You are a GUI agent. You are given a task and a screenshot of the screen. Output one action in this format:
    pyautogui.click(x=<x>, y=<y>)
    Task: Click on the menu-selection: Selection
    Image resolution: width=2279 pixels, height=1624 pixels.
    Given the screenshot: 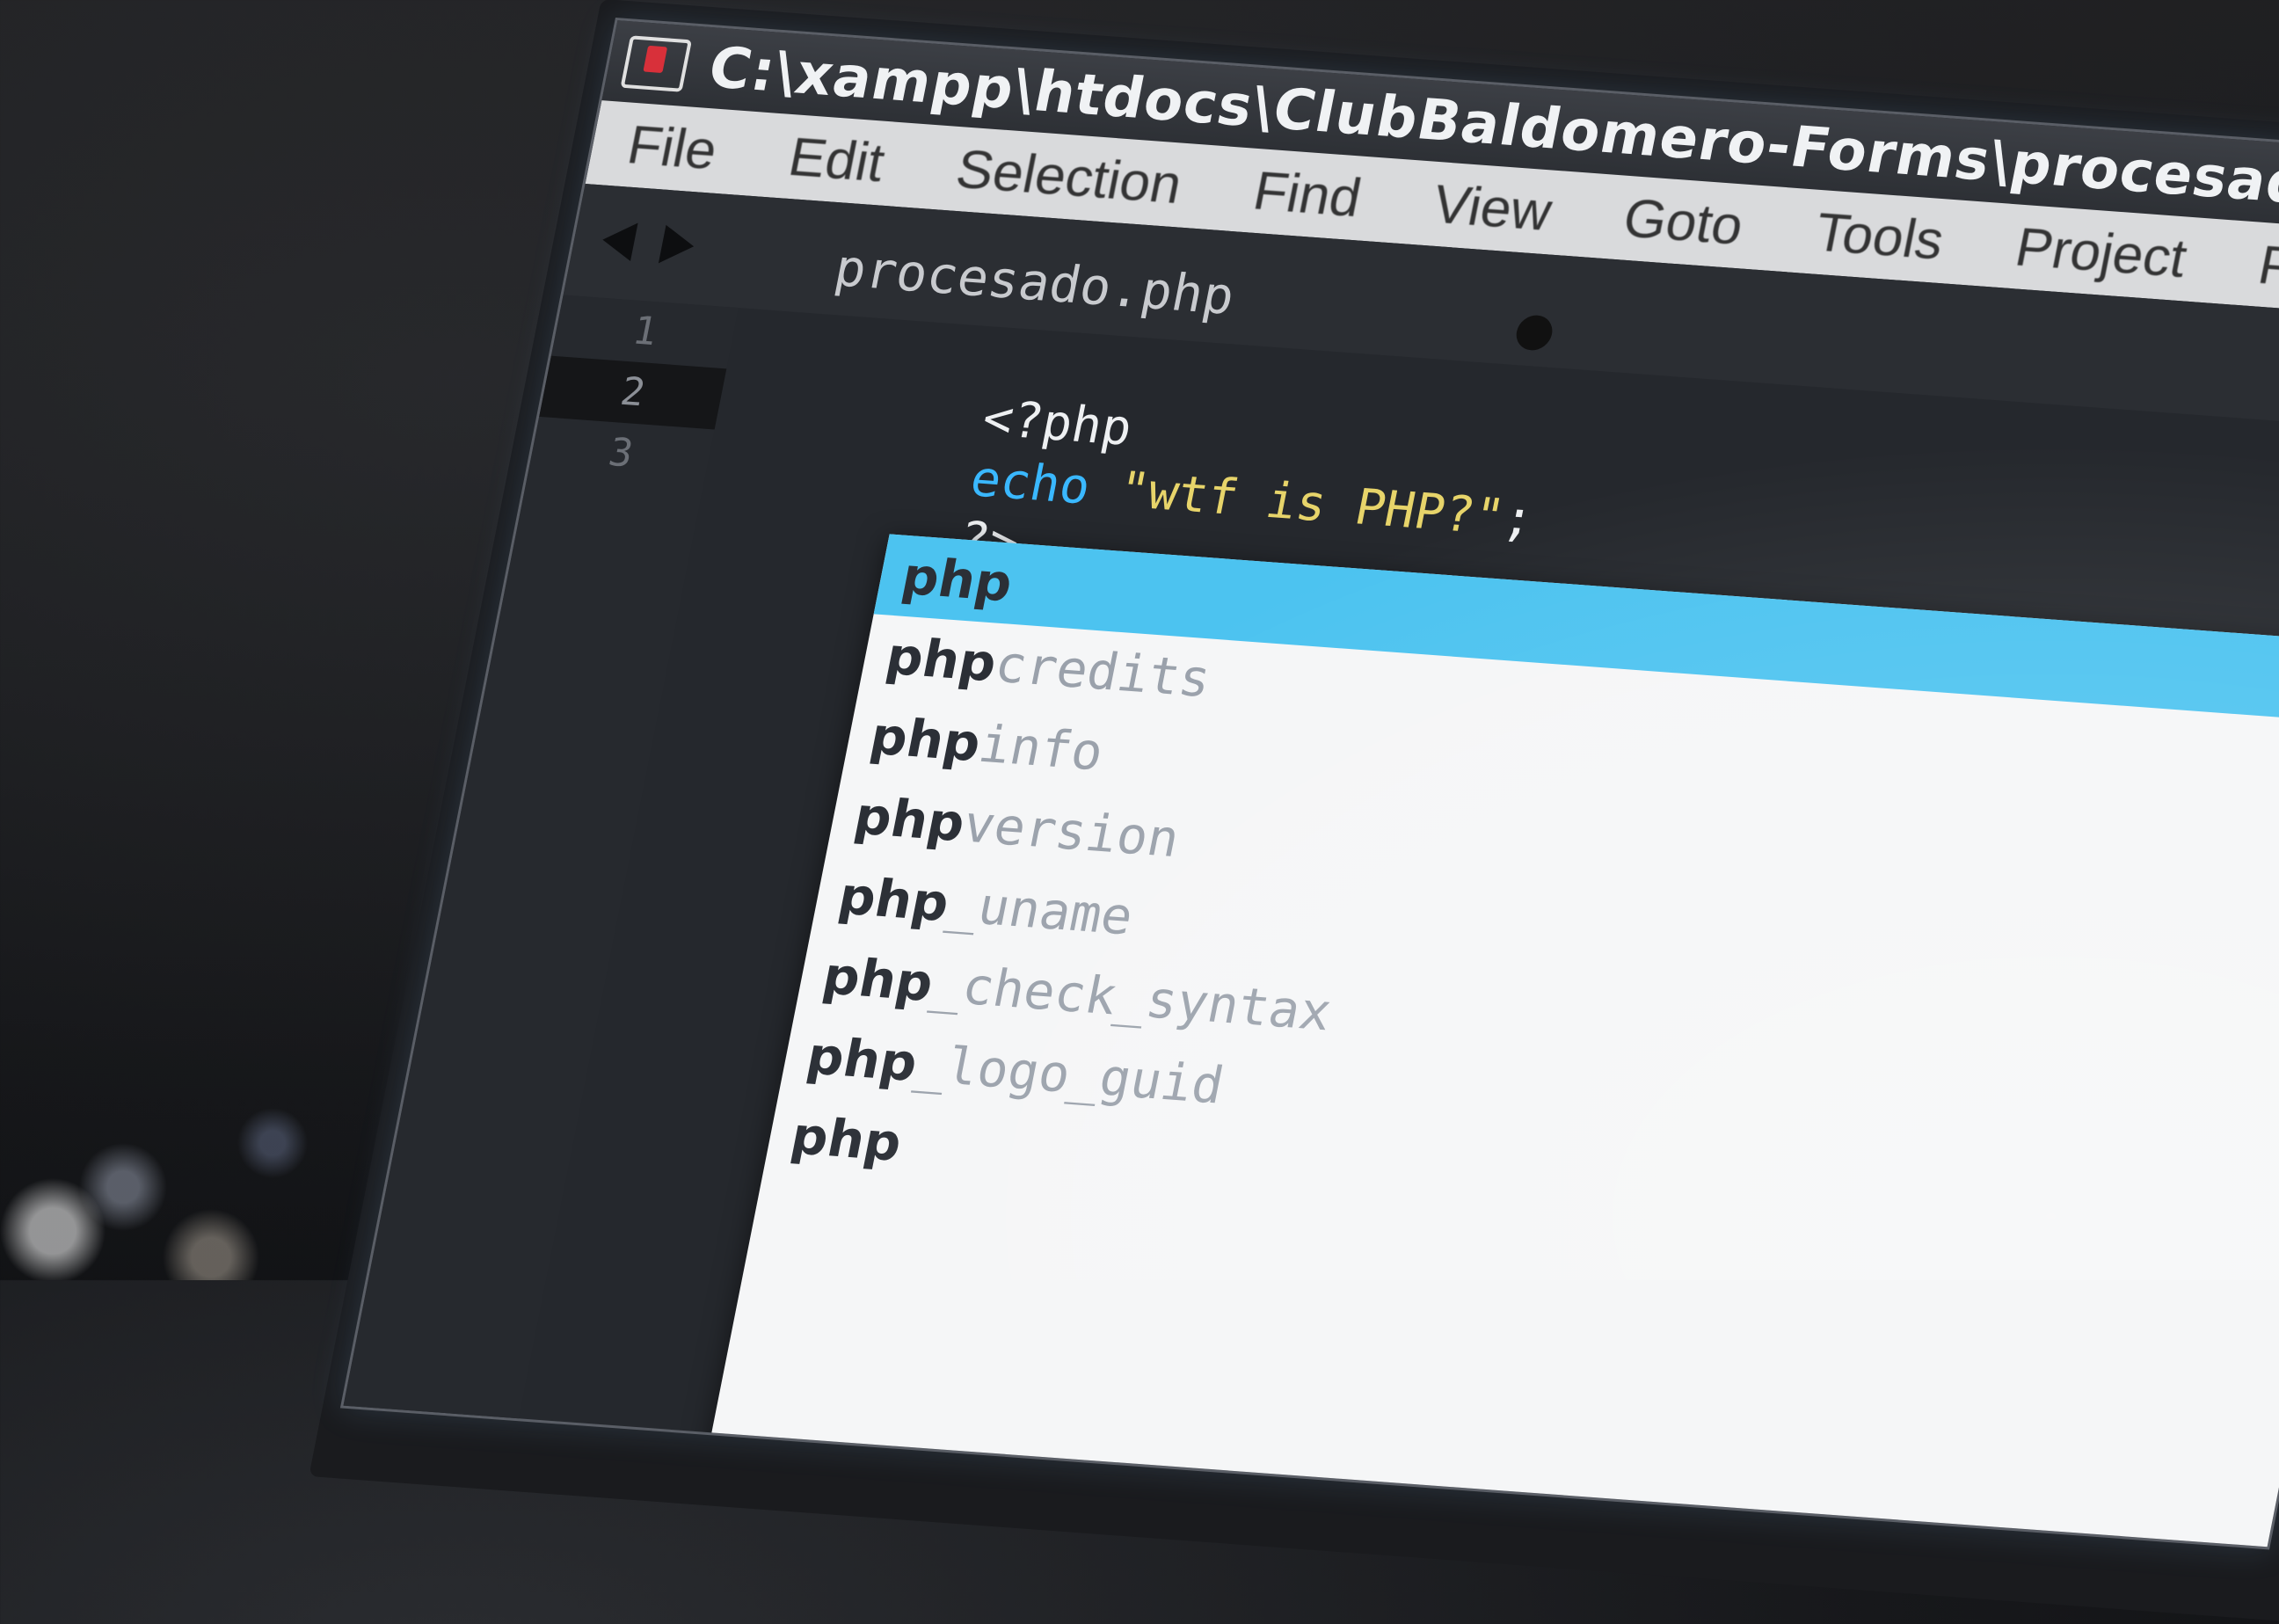 What is the action you would take?
    pyautogui.click(x=1069, y=177)
    